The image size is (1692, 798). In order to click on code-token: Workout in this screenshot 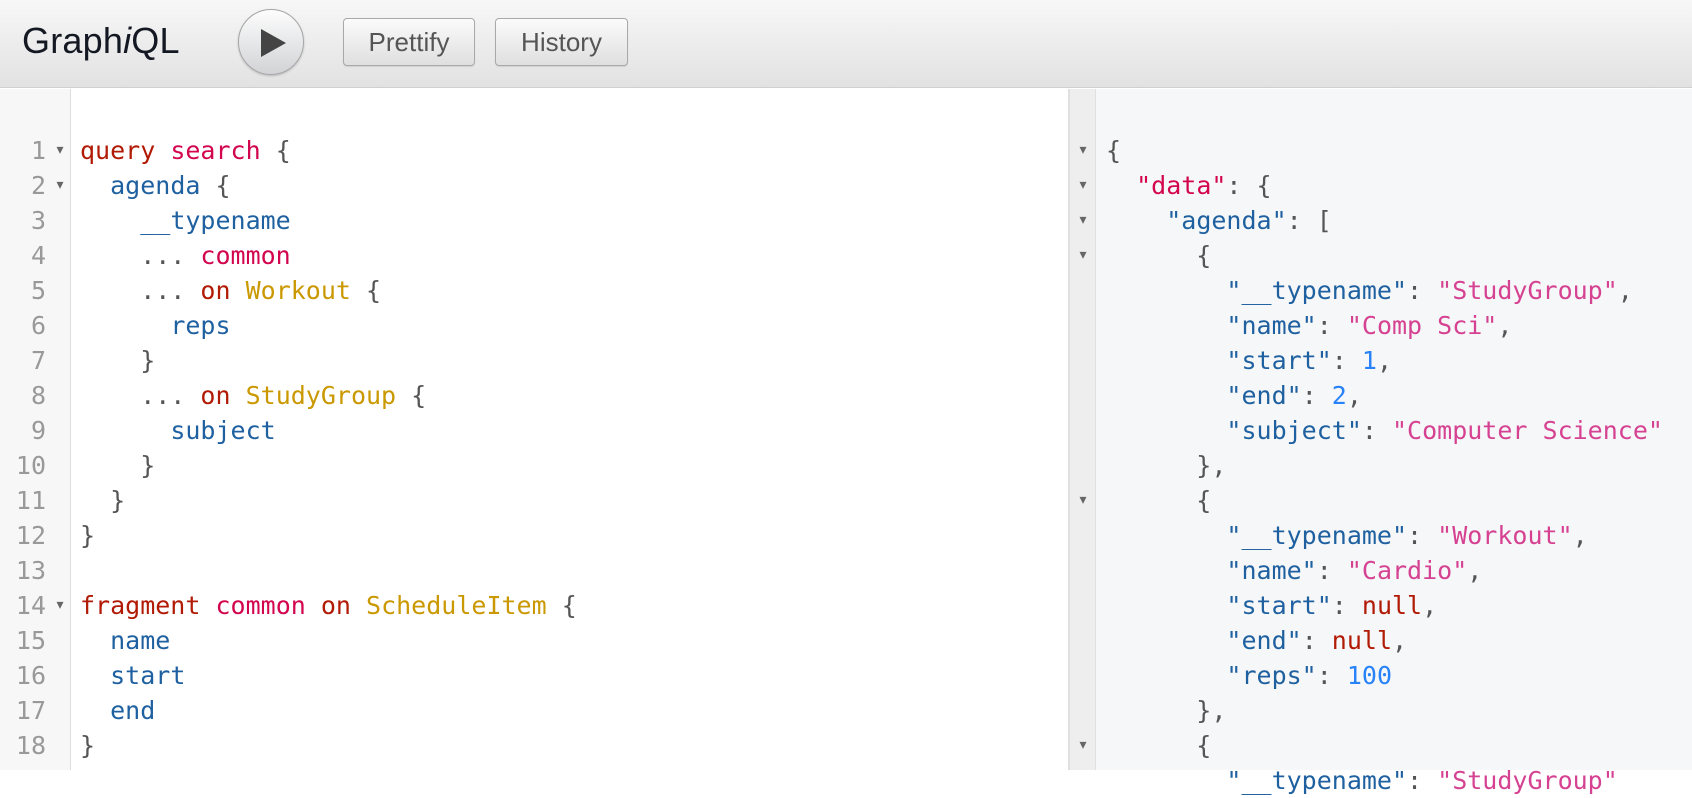, I will do `click(298, 290)`.